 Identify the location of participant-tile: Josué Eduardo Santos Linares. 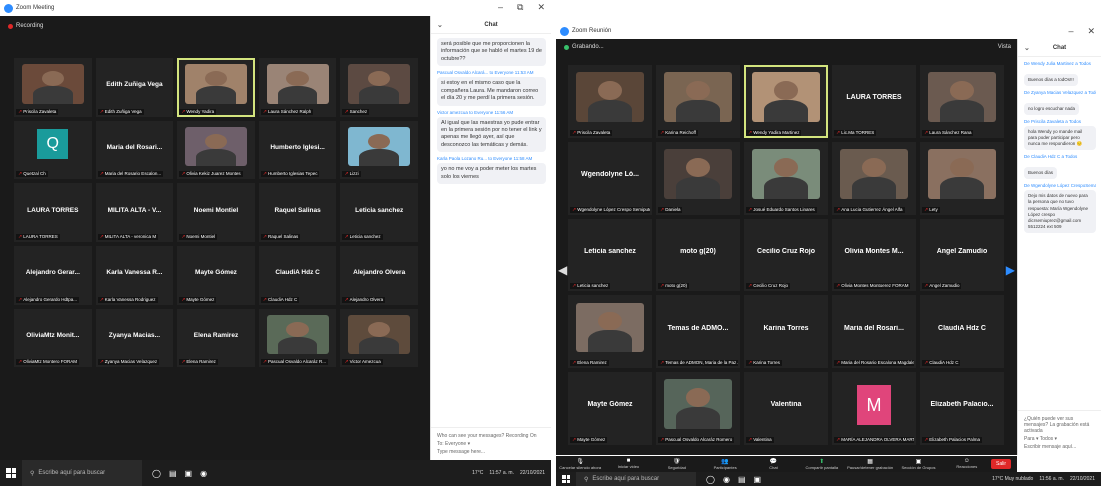
(786, 178).